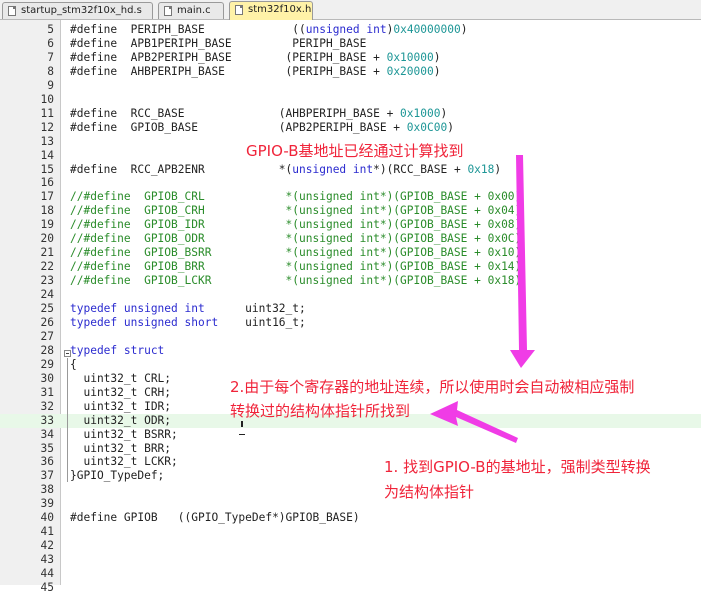 The image size is (701, 595). I want to click on line-number: 27, so click(47, 336).